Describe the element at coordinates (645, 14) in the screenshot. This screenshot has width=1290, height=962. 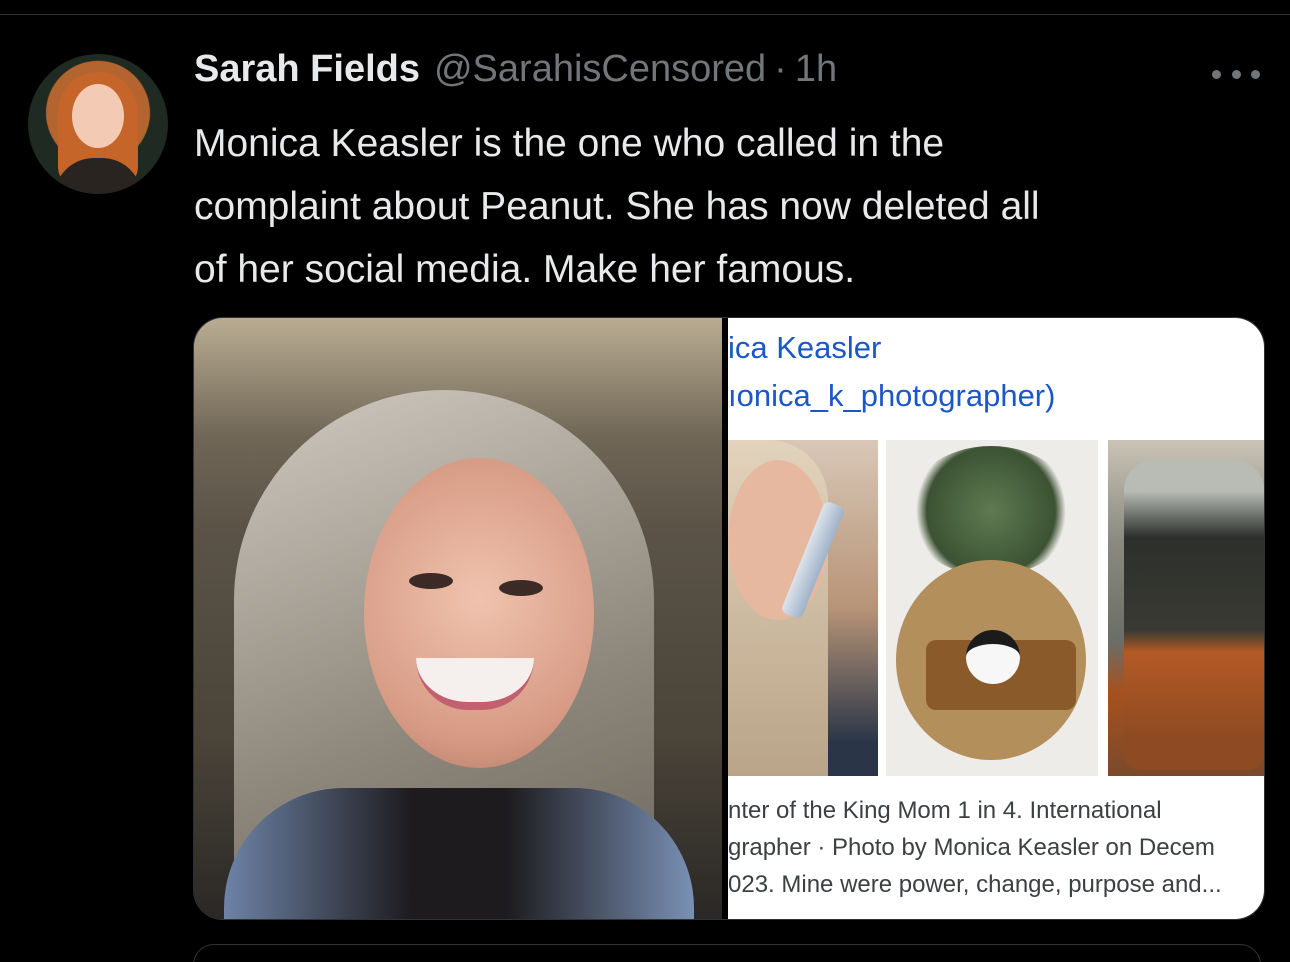
I see `divider` at that location.